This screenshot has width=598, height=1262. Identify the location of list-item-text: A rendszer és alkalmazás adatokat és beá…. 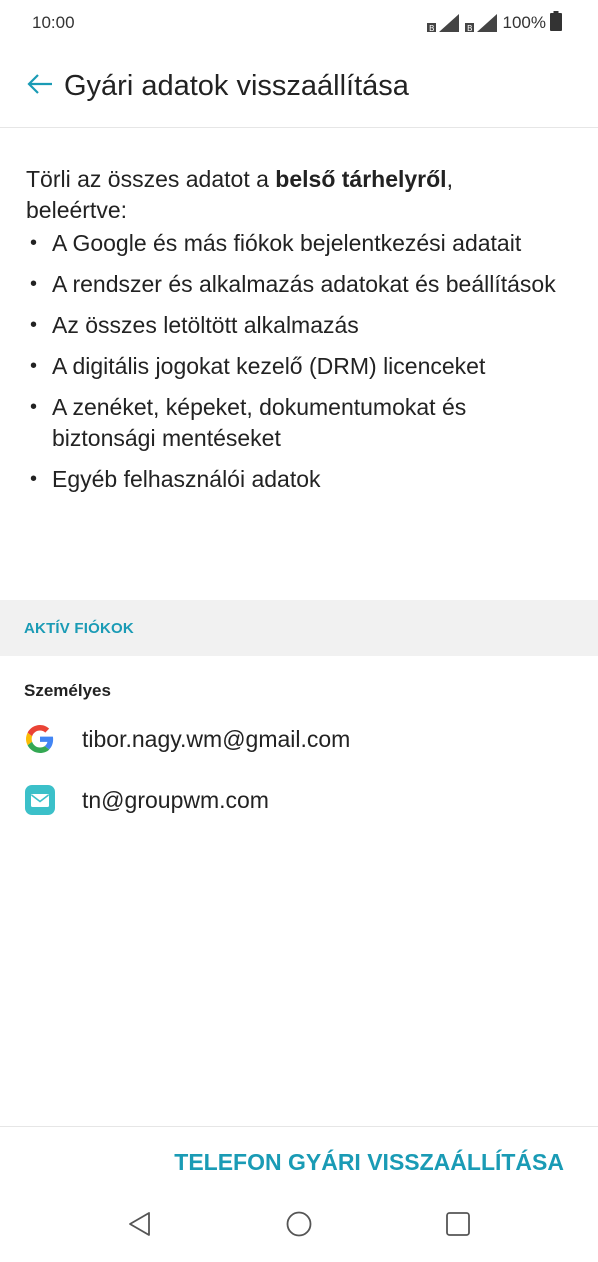
(304, 284).